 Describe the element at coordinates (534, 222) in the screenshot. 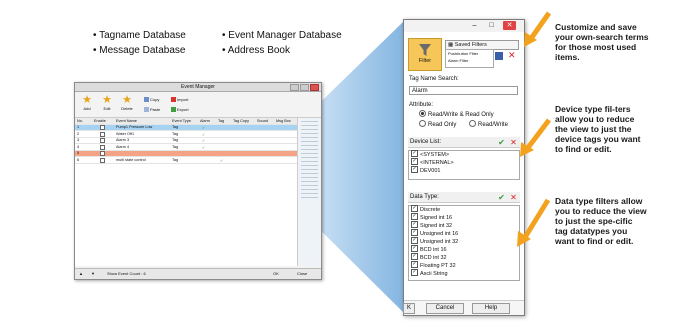

I see `arrow-data-type-icon` at that location.